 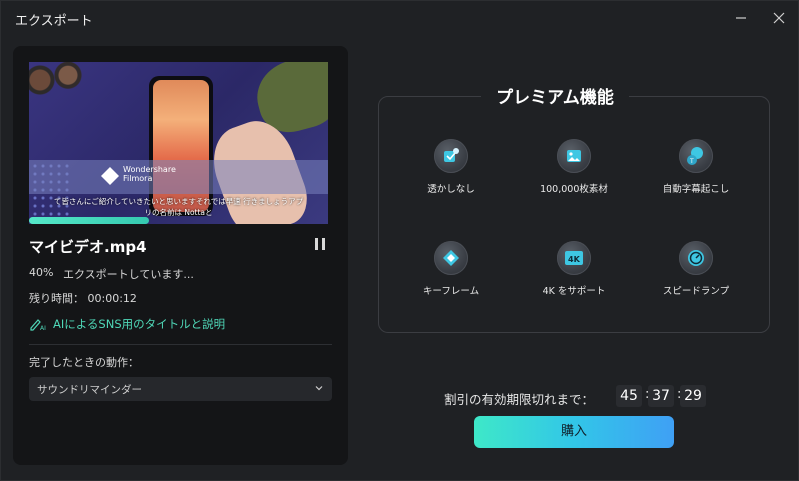 I want to click on title-bar: エクスポート, so click(x=399, y=18).